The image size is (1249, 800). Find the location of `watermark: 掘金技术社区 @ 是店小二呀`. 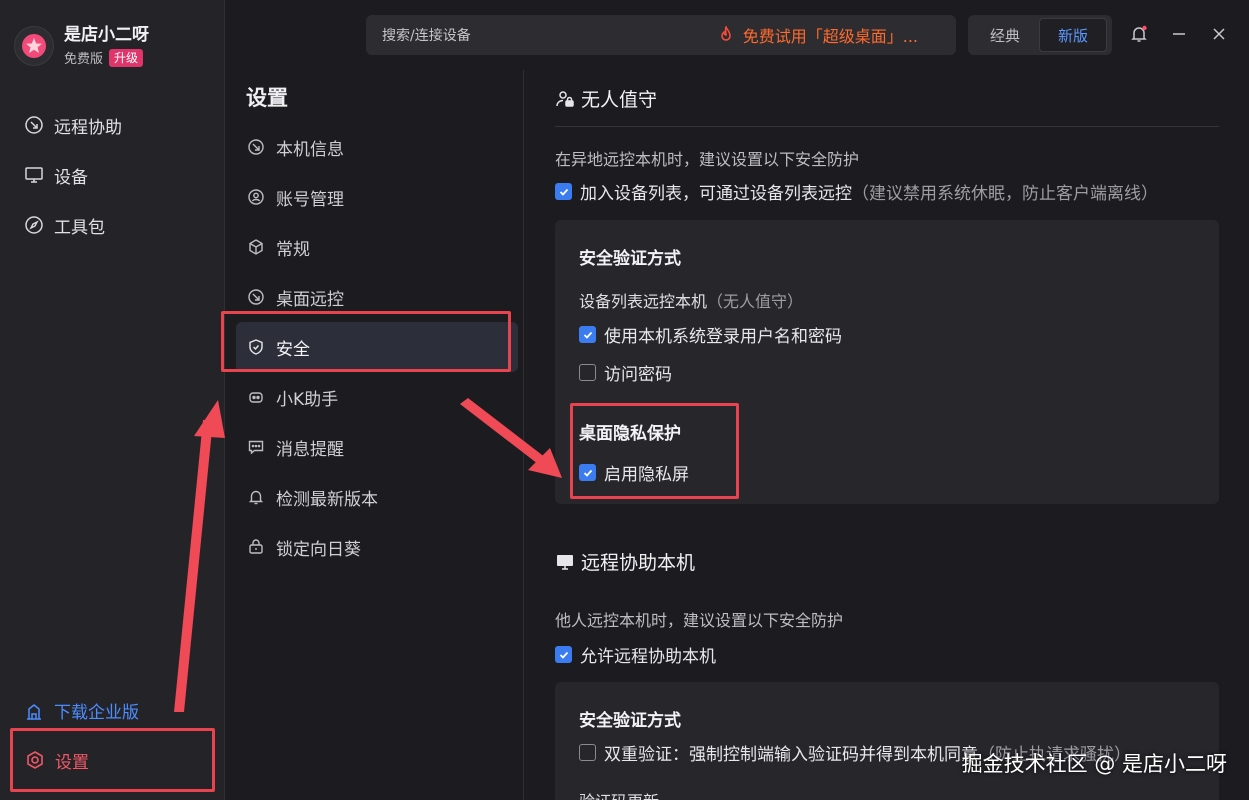

watermark: 掘金技术社区 @ 是店小二呀 is located at coordinates (1094, 764).